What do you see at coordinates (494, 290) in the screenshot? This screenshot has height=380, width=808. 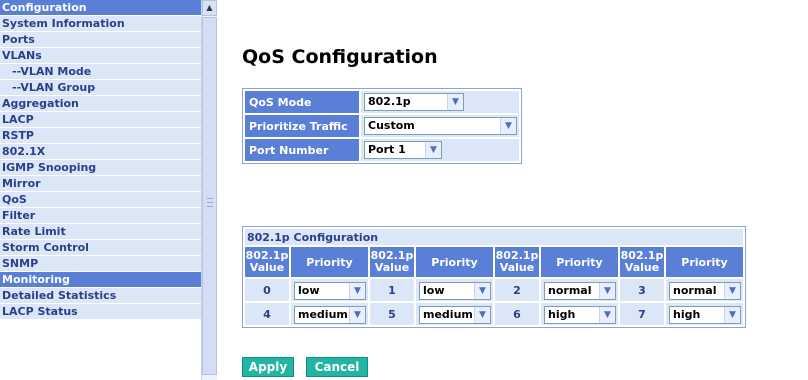 I see `table-row: 0 low ▼ 1 low ▼ 2 normal ▼ 3 normal ▼` at bounding box center [494, 290].